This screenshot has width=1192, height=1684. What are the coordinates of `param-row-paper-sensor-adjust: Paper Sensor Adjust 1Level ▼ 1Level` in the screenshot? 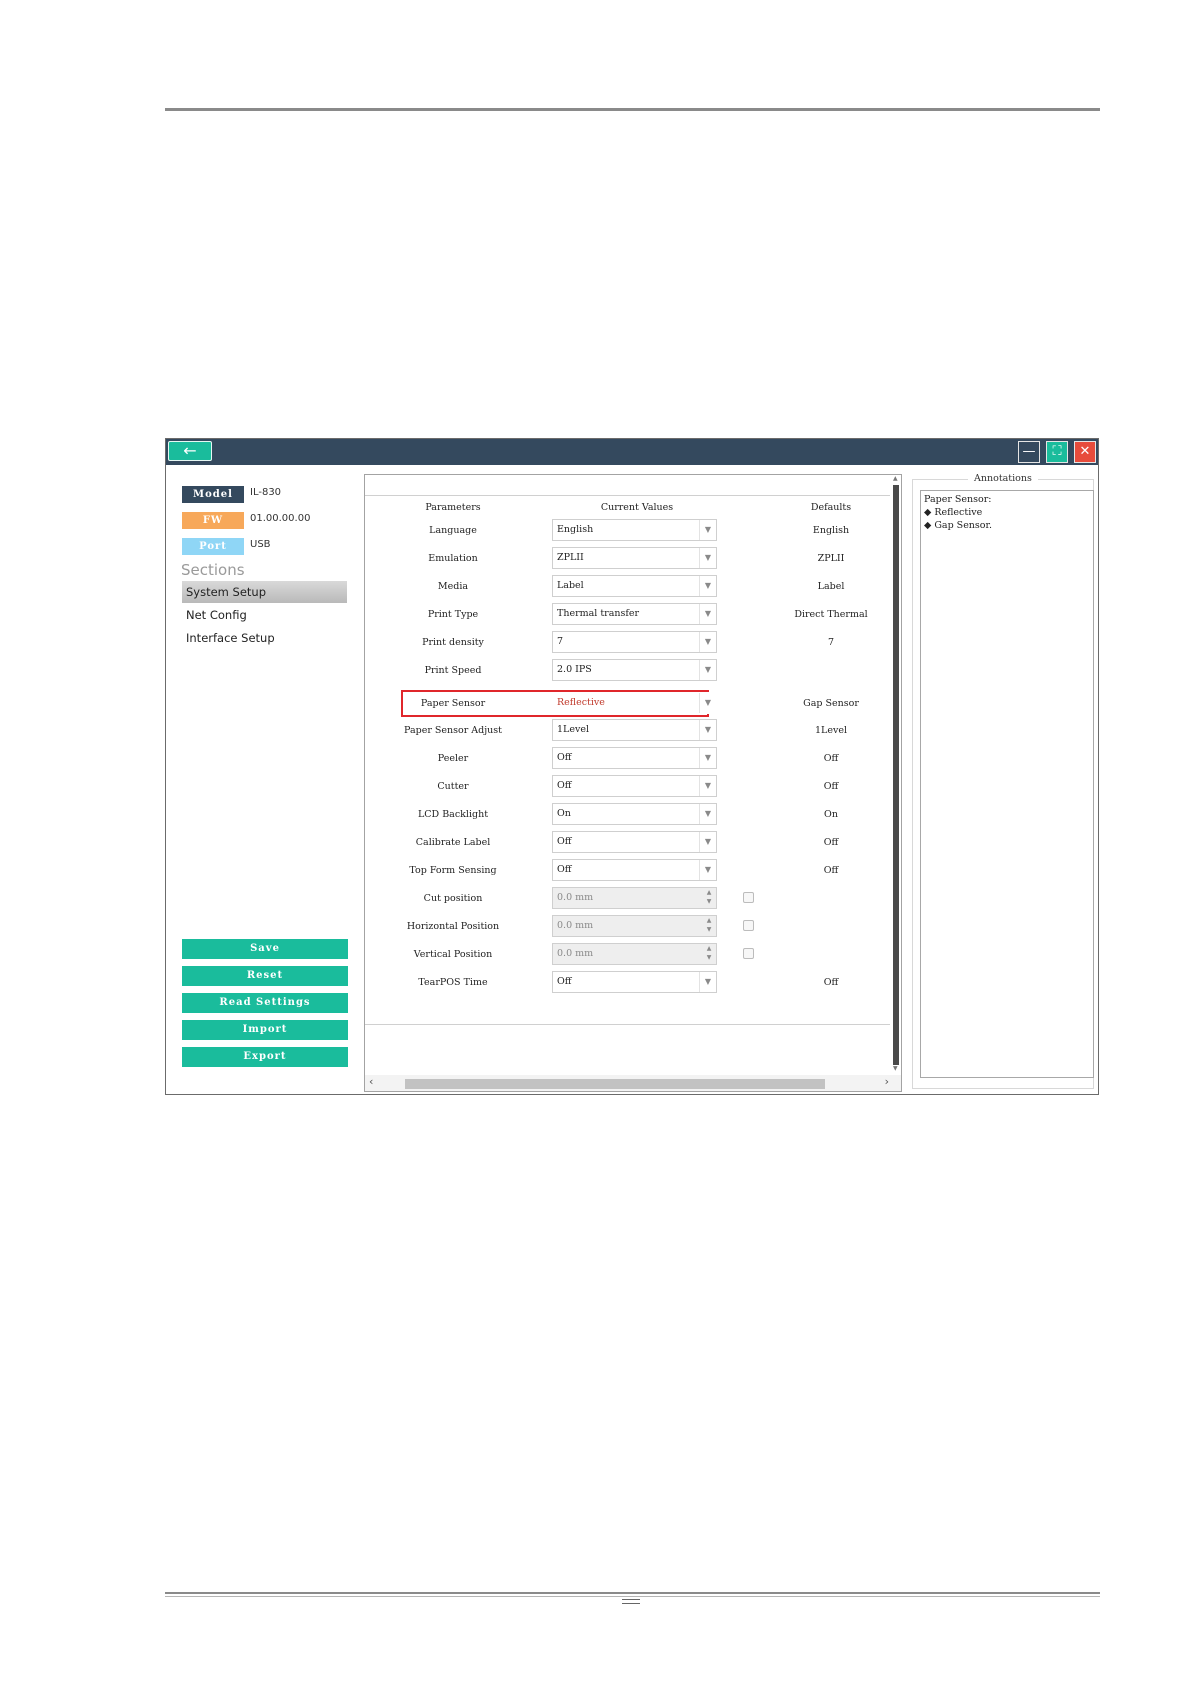 It's located at (627, 731).